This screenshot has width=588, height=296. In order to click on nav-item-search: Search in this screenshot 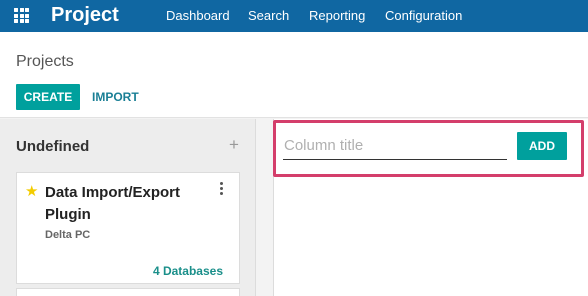, I will do `click(268, 16)`.